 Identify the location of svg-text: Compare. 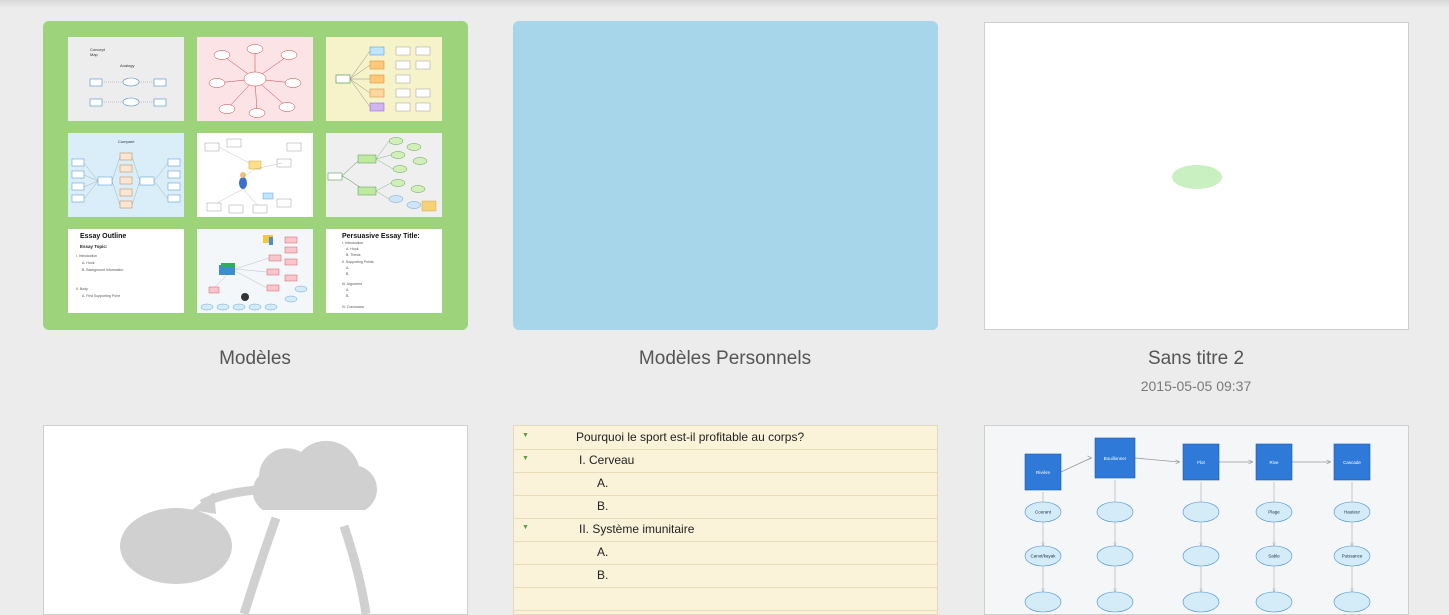
(126, 141).